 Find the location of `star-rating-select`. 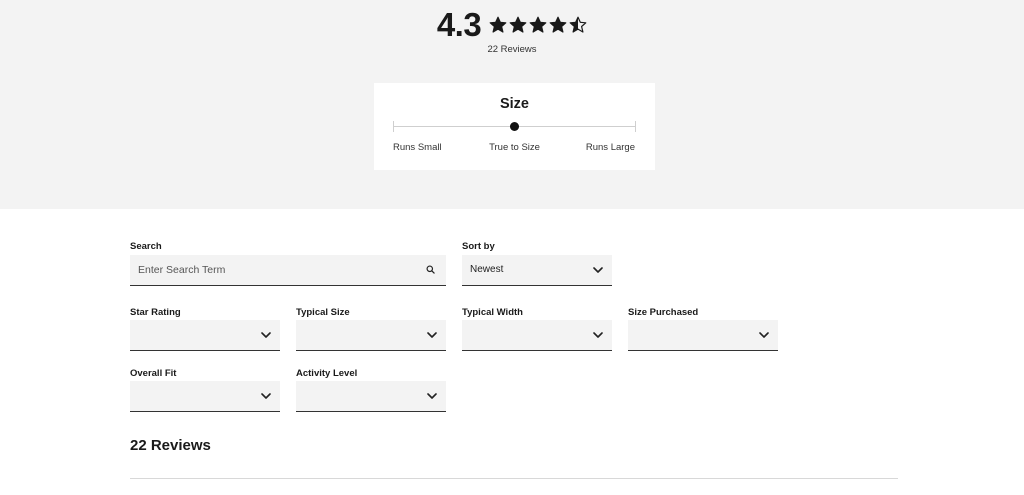

star-rating-select is located at coordinates (205, 335).